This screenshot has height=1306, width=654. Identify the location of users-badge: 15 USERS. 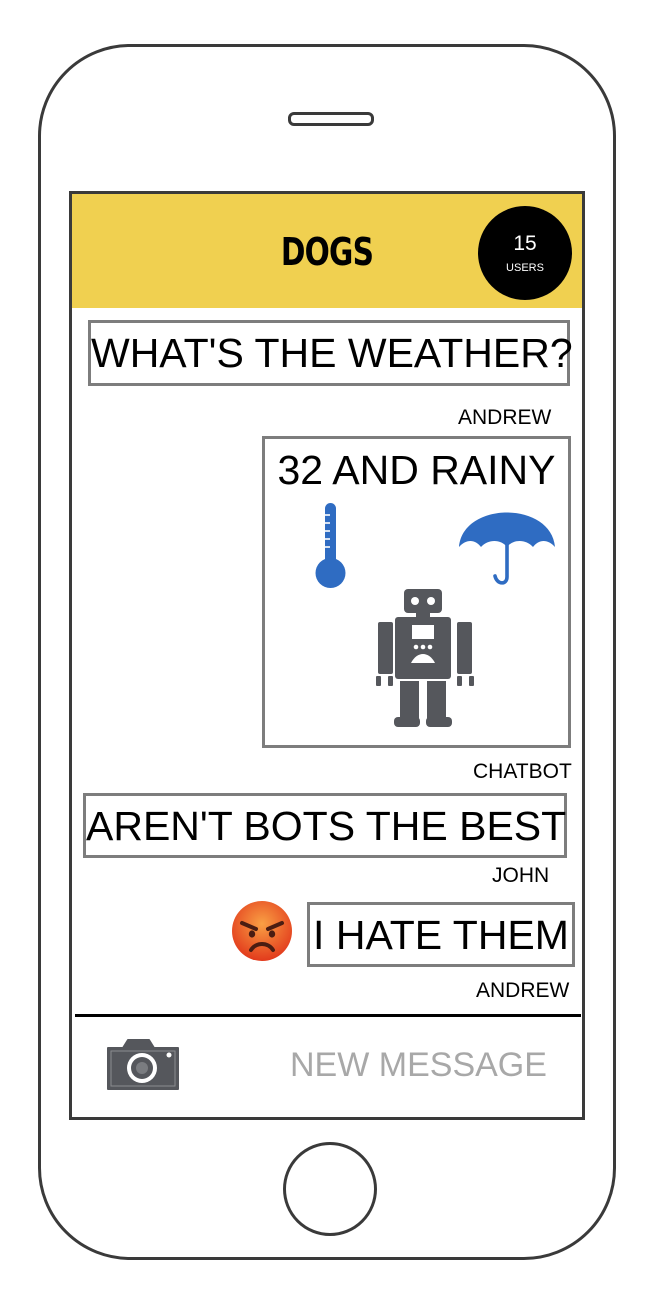
(525, 253).